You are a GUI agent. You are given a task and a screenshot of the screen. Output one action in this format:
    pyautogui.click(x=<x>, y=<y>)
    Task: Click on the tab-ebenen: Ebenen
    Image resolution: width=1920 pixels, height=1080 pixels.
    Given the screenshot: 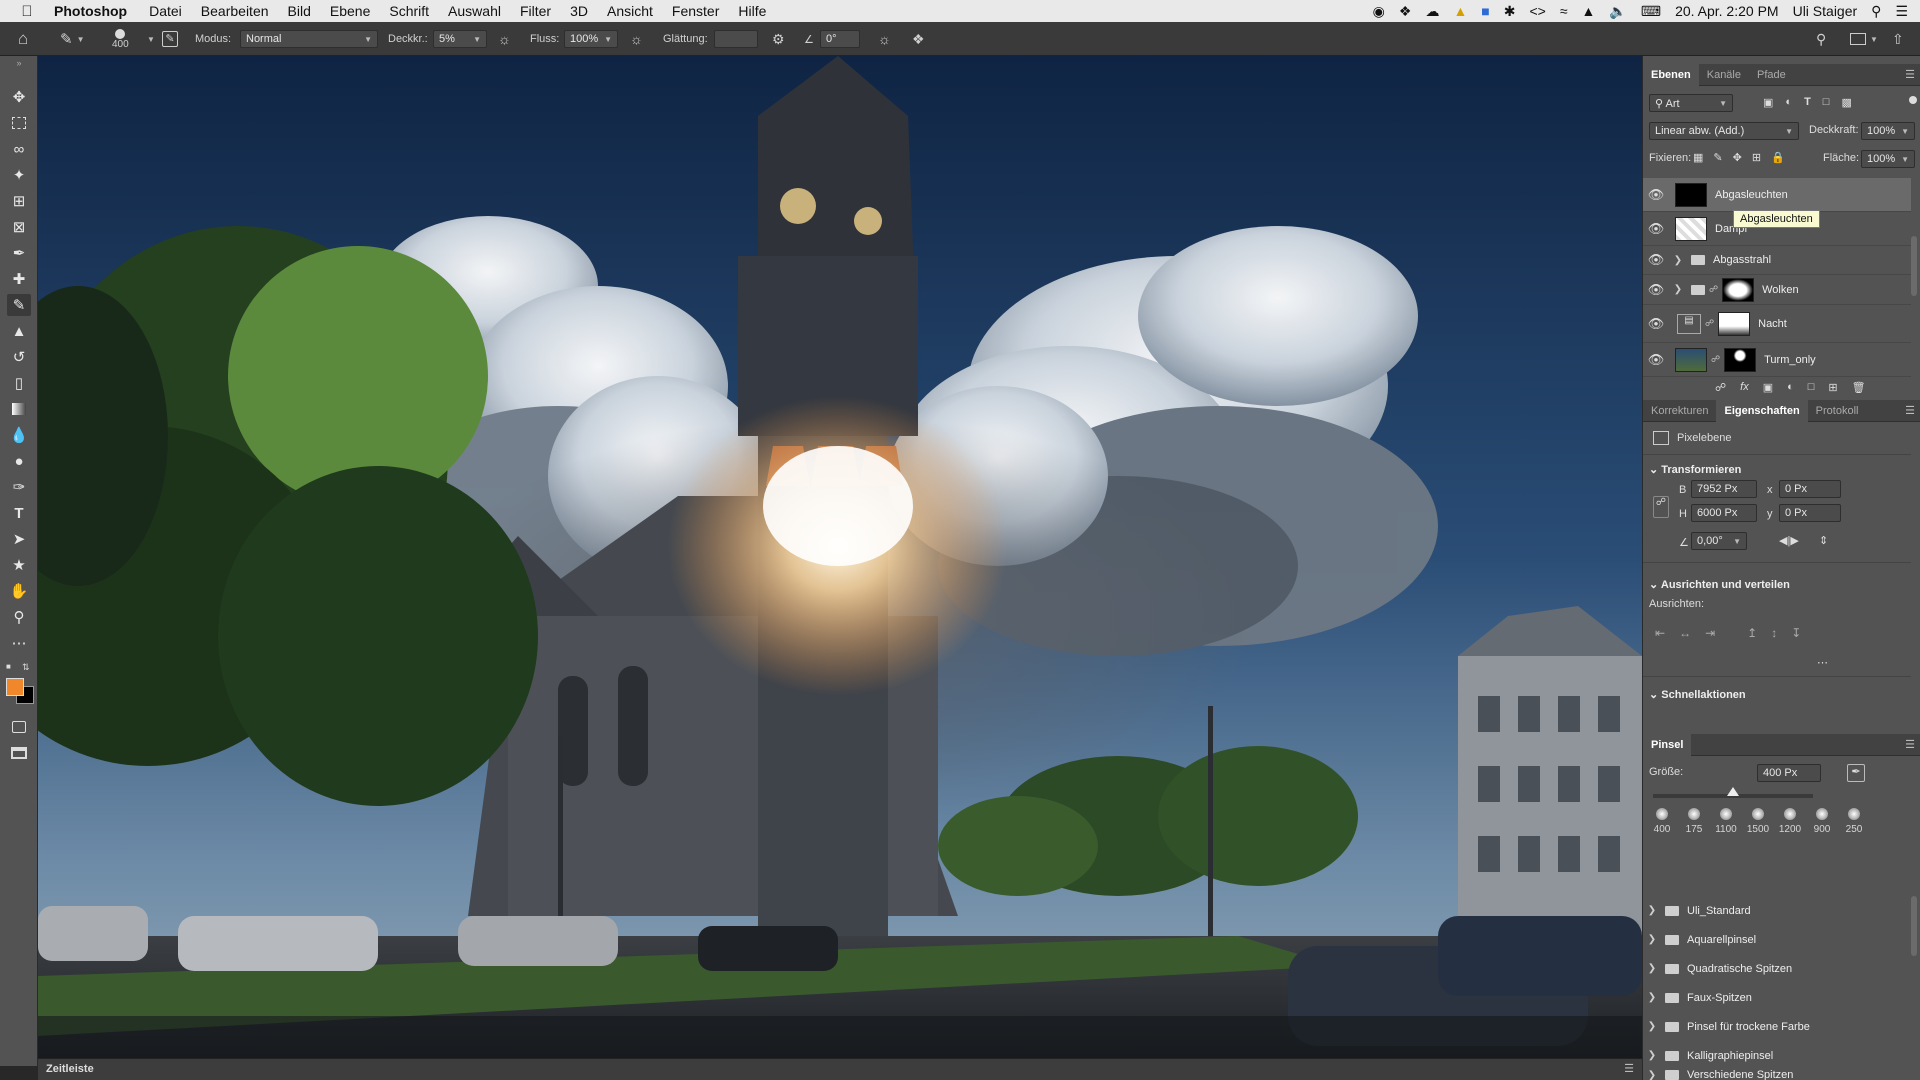 What is the action you would take?
    pyautogui.click(x=1671, y=74)
    